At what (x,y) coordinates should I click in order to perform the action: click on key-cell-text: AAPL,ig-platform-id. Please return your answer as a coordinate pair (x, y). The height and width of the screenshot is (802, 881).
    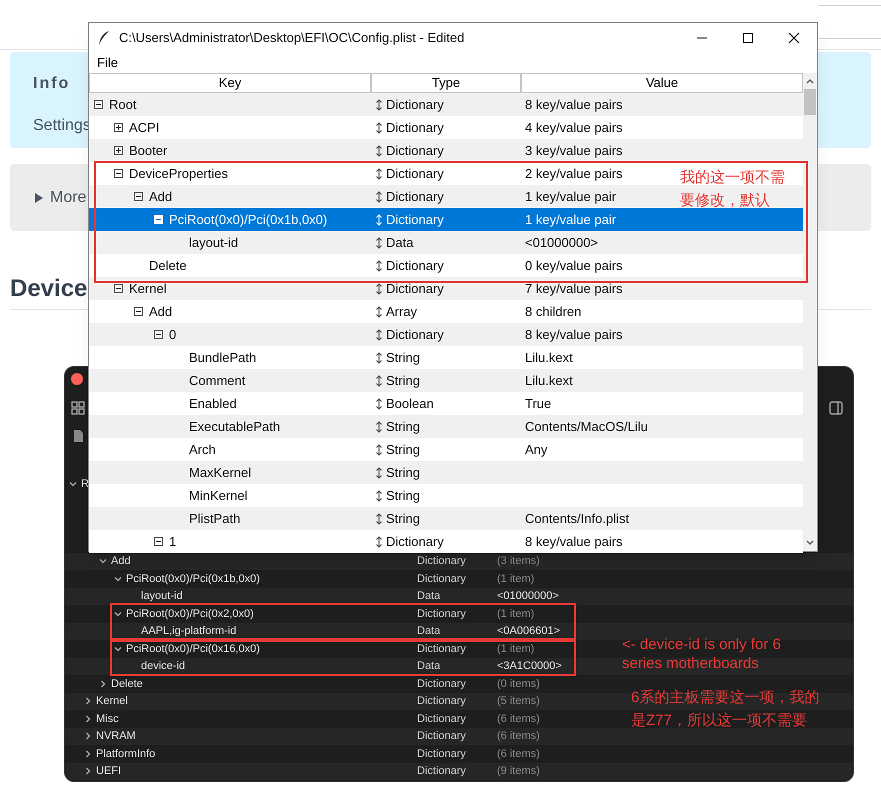
    Looking at the image, I should click on (188, 631).